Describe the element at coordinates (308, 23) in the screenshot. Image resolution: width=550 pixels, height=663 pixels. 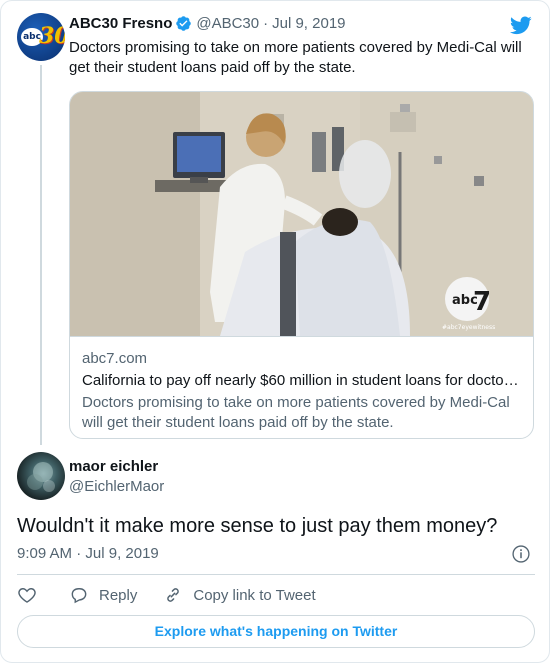
I see `parent-date: Jul 9, 2019` at that location.